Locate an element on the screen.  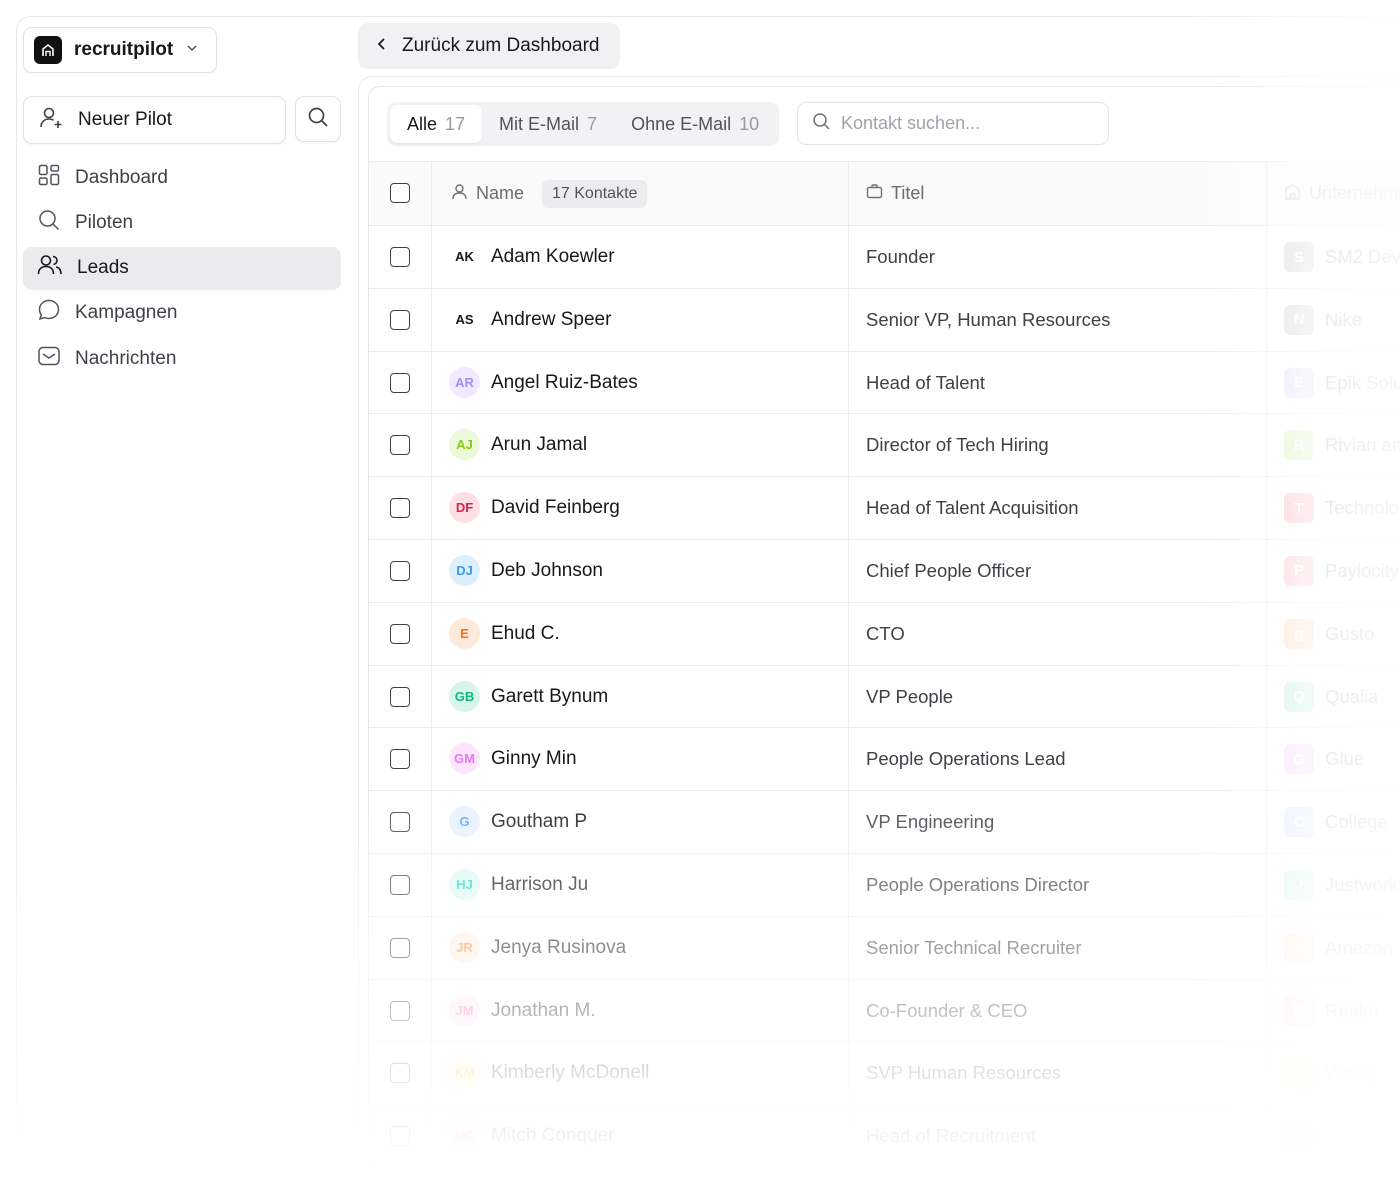
table-row: G Goutham P VP Engineering C College is located at coordinates (884, 822).